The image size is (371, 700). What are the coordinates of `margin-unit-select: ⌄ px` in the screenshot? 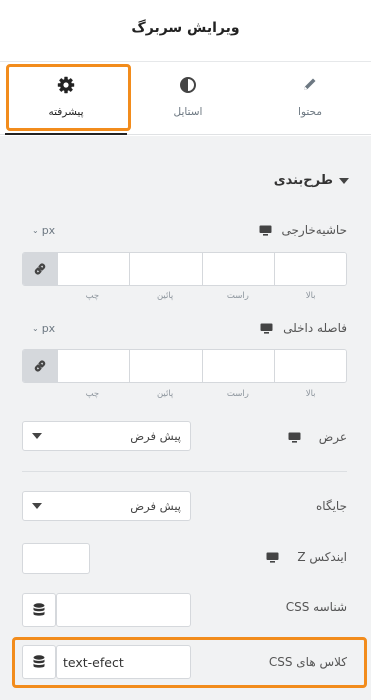 It's located at (43, 230).